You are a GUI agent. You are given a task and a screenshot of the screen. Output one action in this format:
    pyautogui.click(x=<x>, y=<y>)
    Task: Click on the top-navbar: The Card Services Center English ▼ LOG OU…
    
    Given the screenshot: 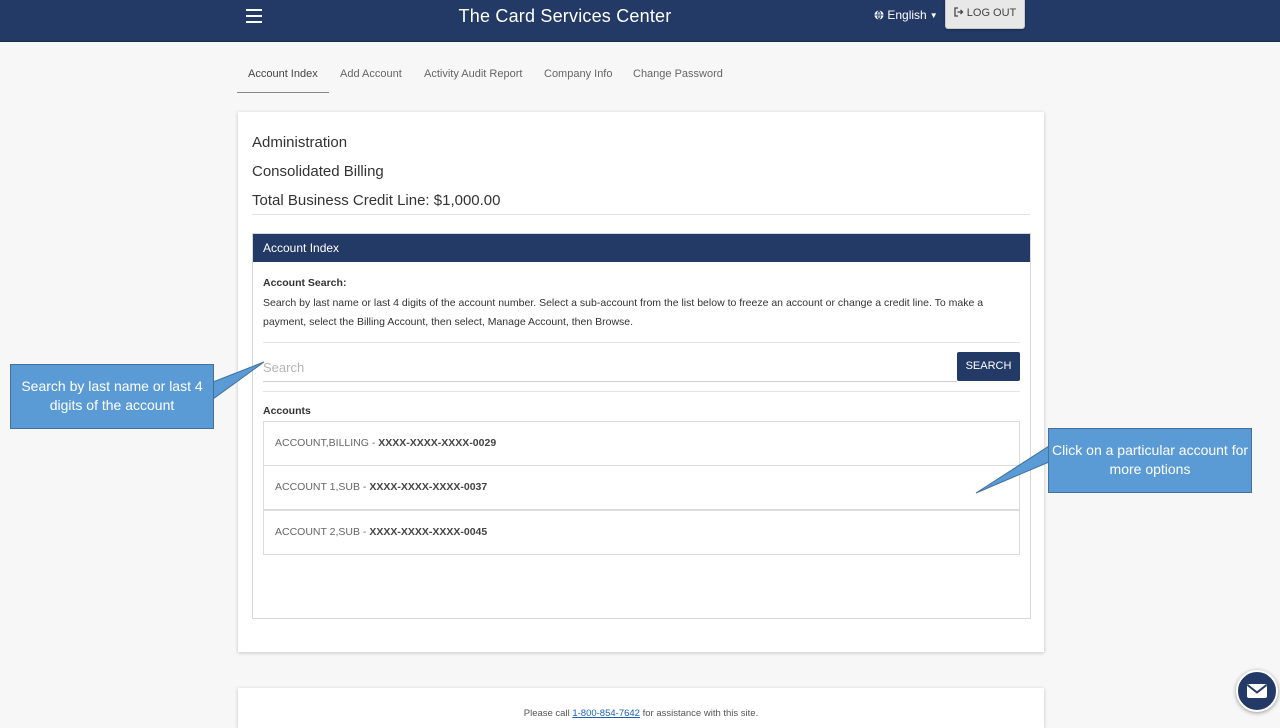 What is the action you would take?
    pyautogui.click(x=640, y=21)
    